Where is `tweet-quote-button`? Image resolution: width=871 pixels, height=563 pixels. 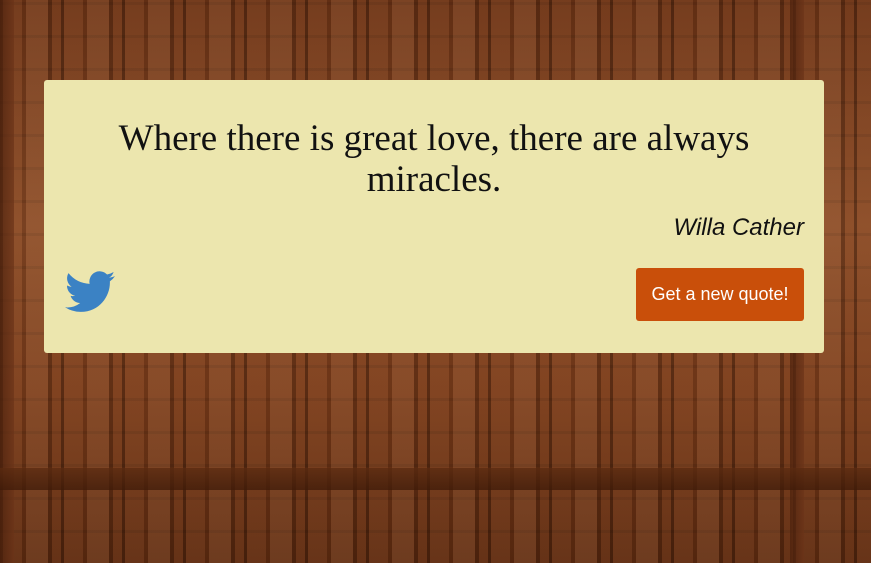 tweet-quote-button is located at coordinates (90, 292).